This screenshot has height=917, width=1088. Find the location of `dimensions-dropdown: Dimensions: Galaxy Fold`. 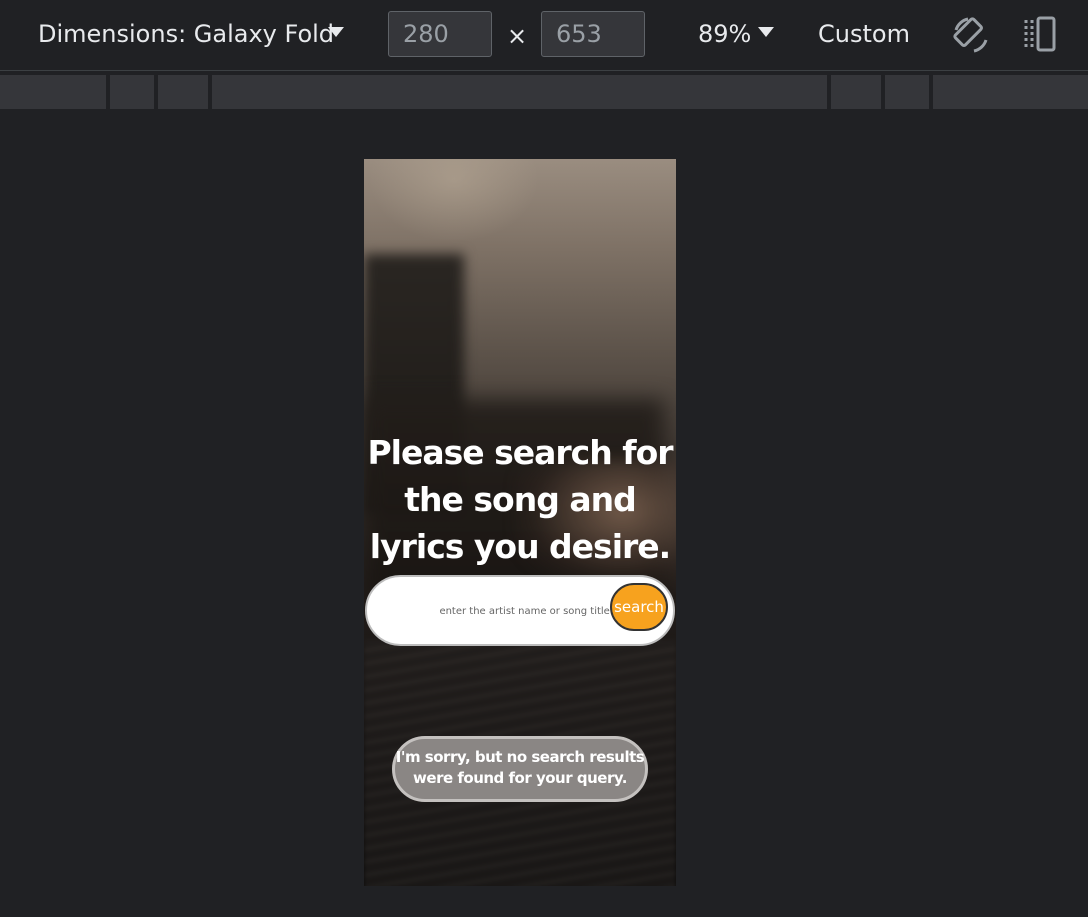

dimensions-dropdown: Dimensions: Galaxy Fold is located at coordinates (186, 34).